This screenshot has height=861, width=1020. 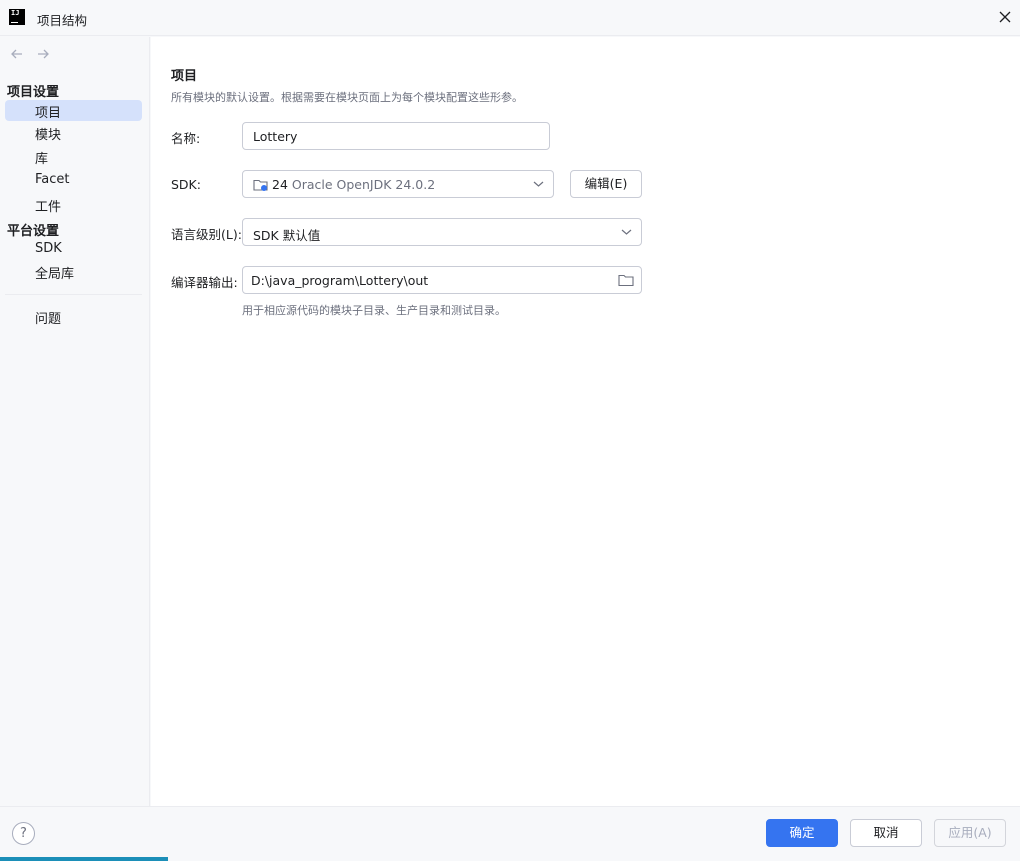 I want to click on compiler-output-field: D:\java_program\Lottery\out, so click(x=442, y=280).